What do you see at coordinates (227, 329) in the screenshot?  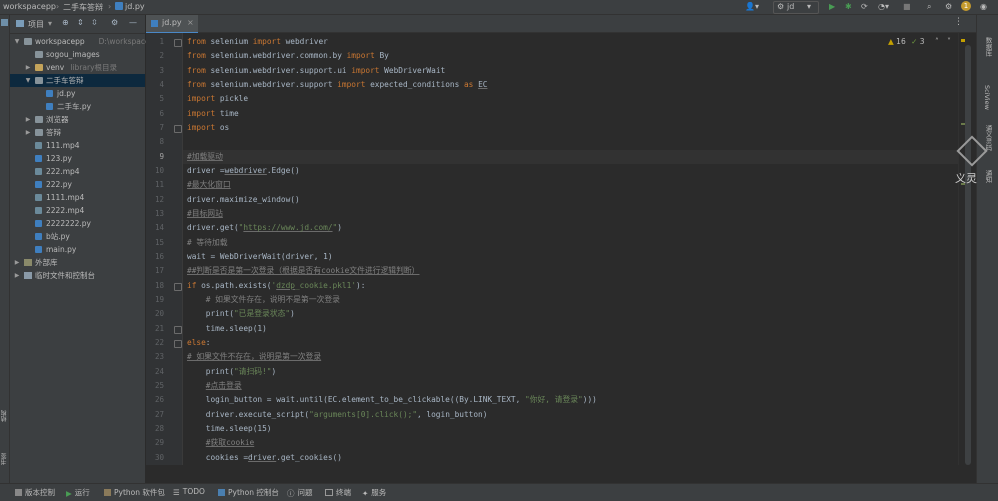 I see `code-line: time.sleep(1)` at bounding box center [227, 329].